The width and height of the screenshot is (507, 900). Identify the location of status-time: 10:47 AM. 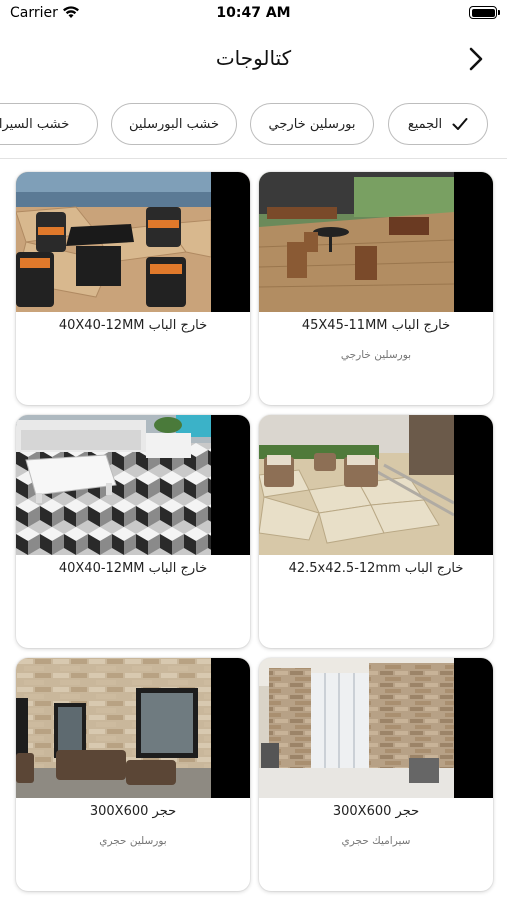
(253, 13).